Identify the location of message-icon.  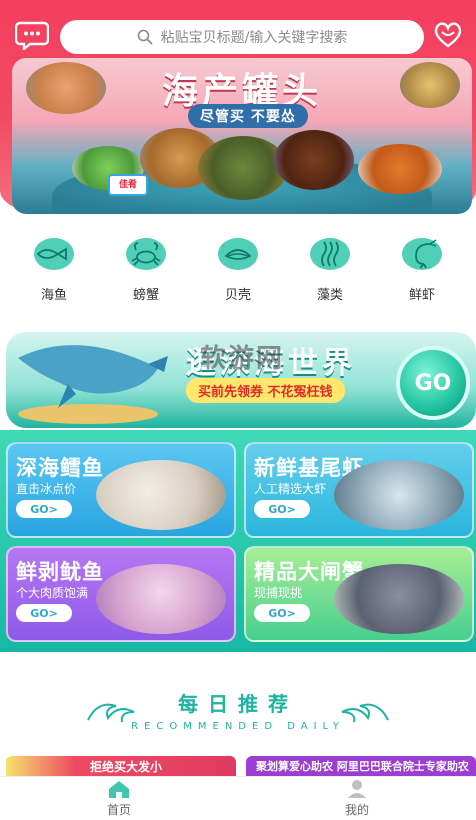
(32, 35).